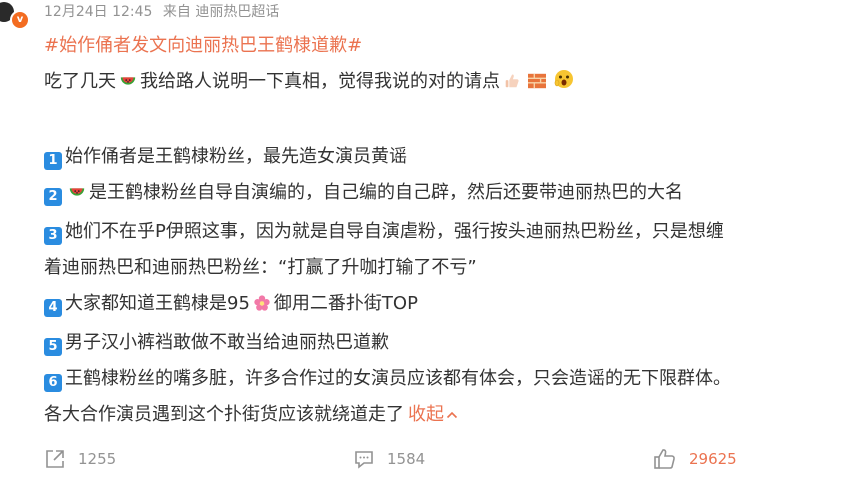  Describe the element at coordinates (221, 12) in the screenshot. I see `post-source: 来自 迪丽热巴超话` at that location.